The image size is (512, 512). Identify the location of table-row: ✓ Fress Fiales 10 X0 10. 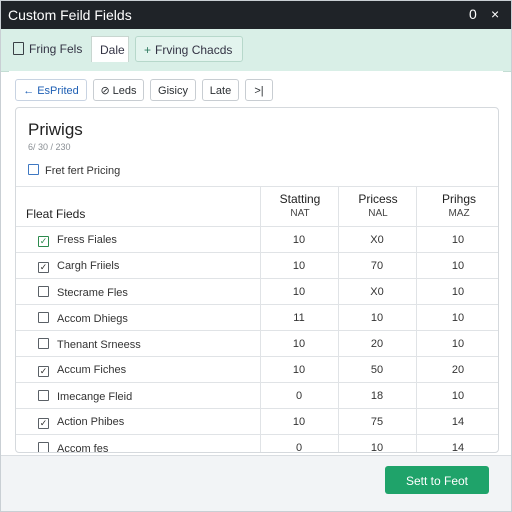
(257, 239).